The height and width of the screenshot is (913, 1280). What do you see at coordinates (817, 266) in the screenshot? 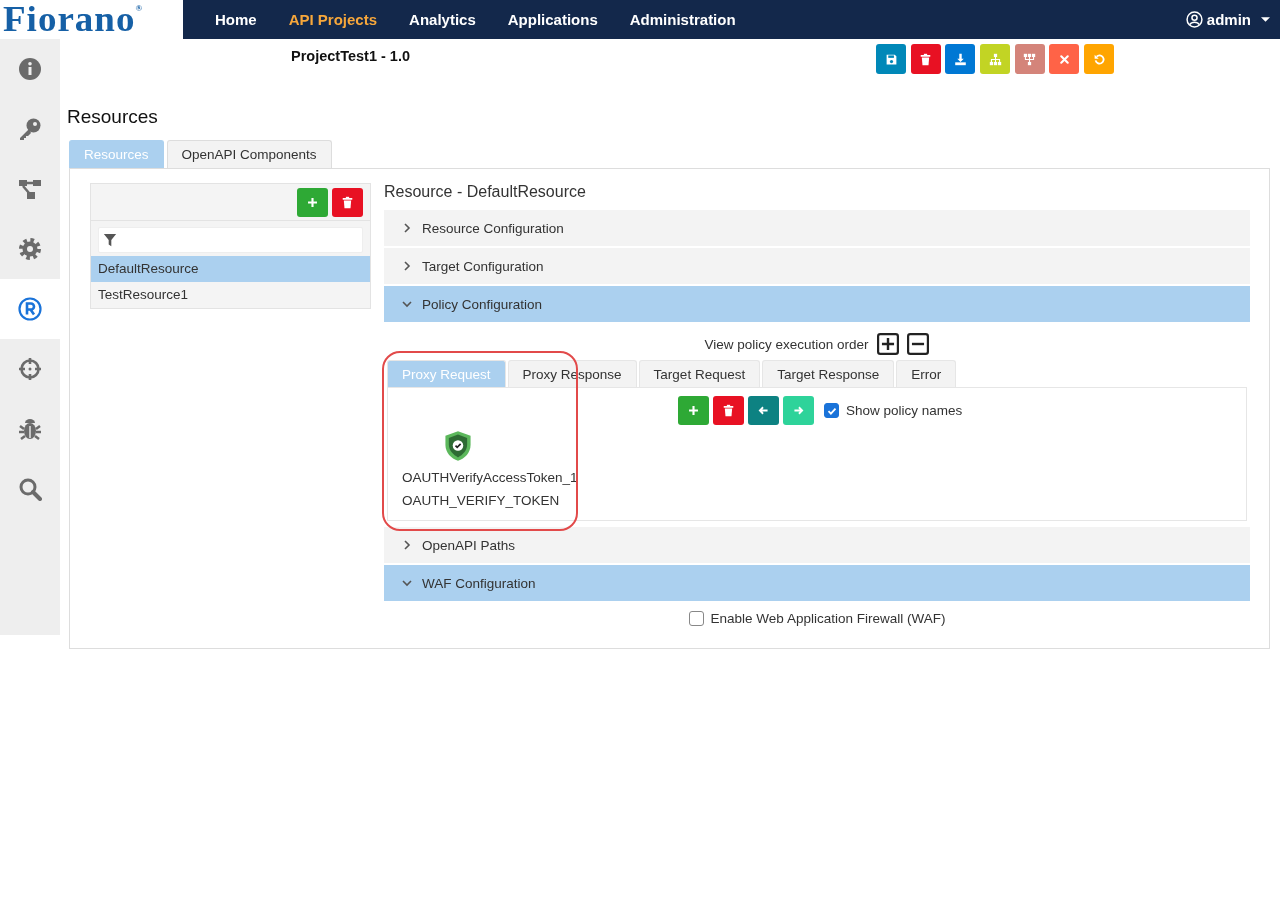
I see `accordion-header: Target Configuration` at bounding box center [817, 266].